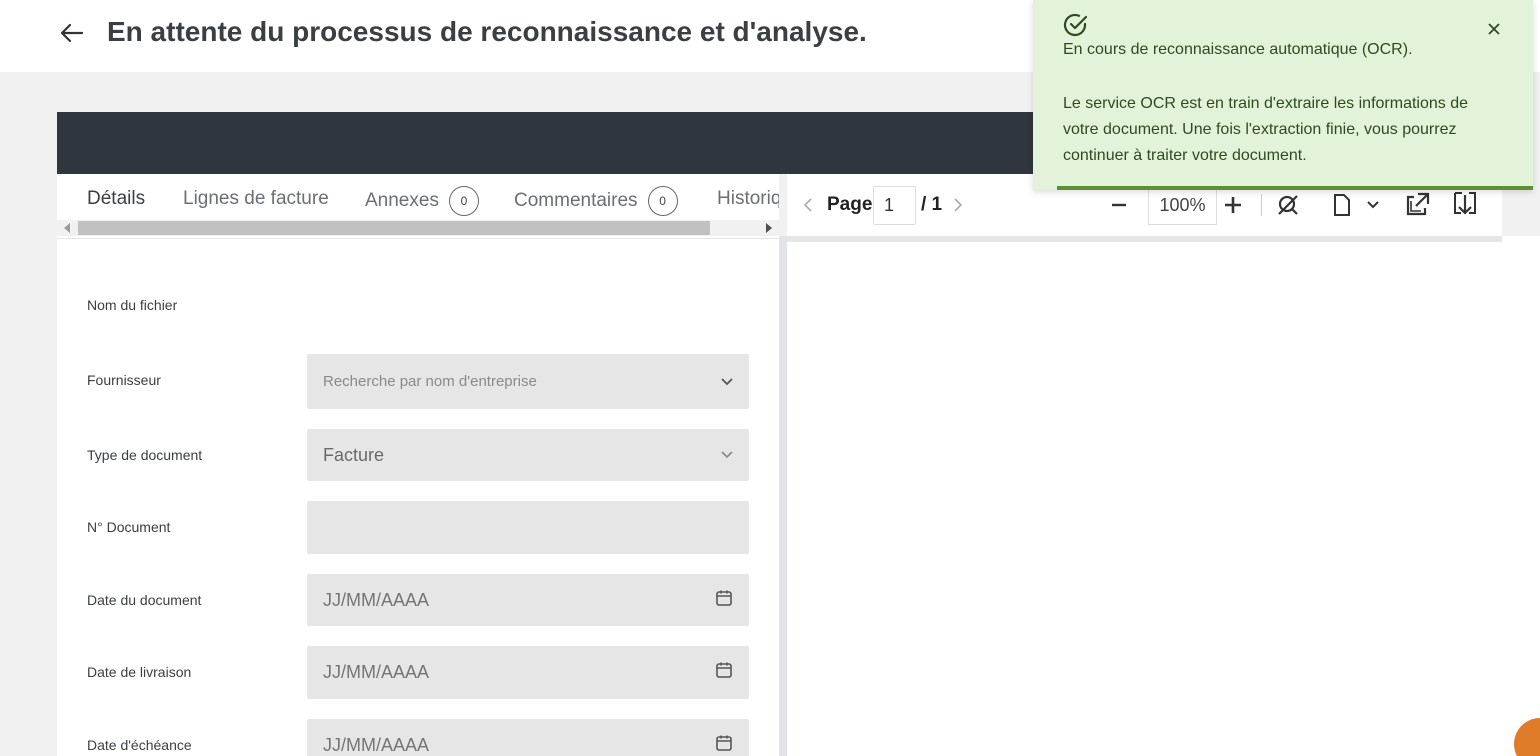  What do you see at coordinates (528, 737) in the screenshot?
I see `due-date-input: JJ/MM/AAAA` at bounding box center [528, 737].